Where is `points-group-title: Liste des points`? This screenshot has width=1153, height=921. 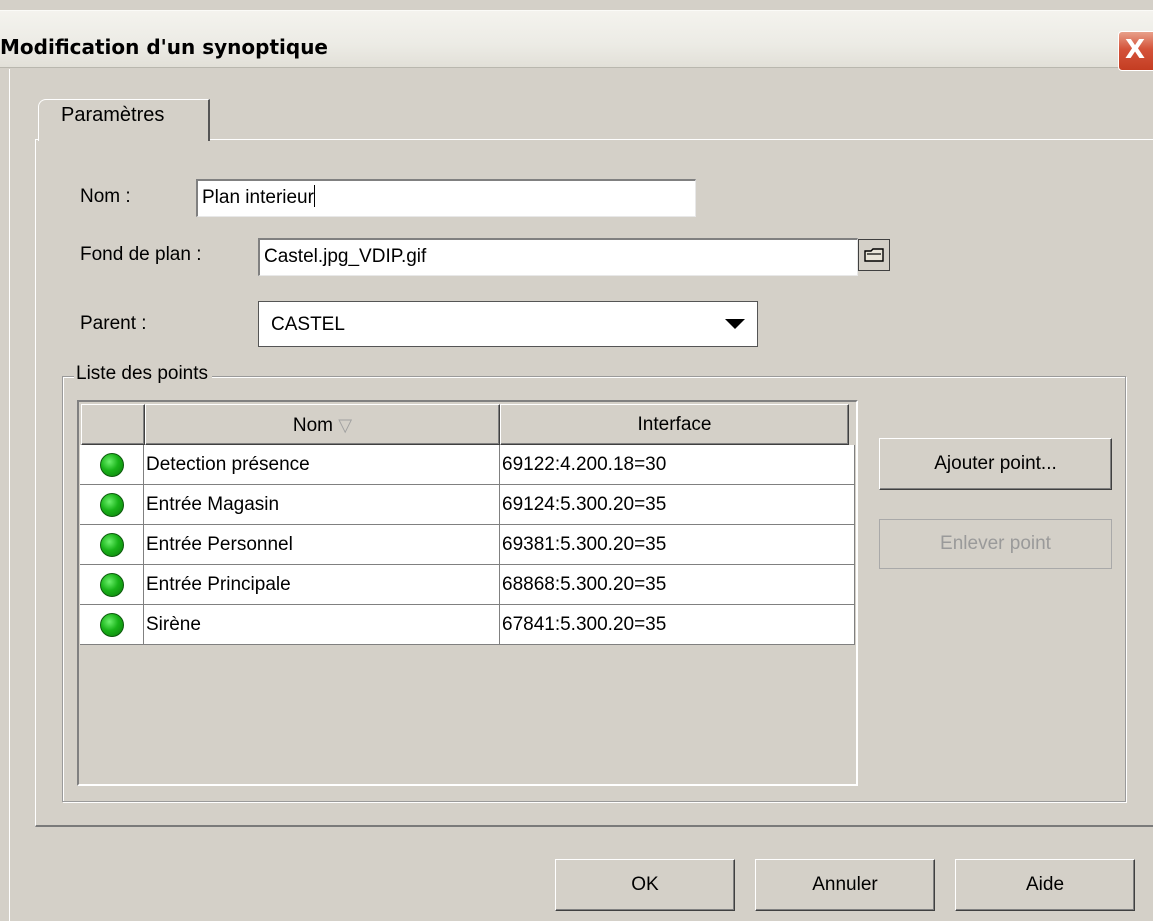
points-group-title: Liste des points is located at coordinates (143, 374).